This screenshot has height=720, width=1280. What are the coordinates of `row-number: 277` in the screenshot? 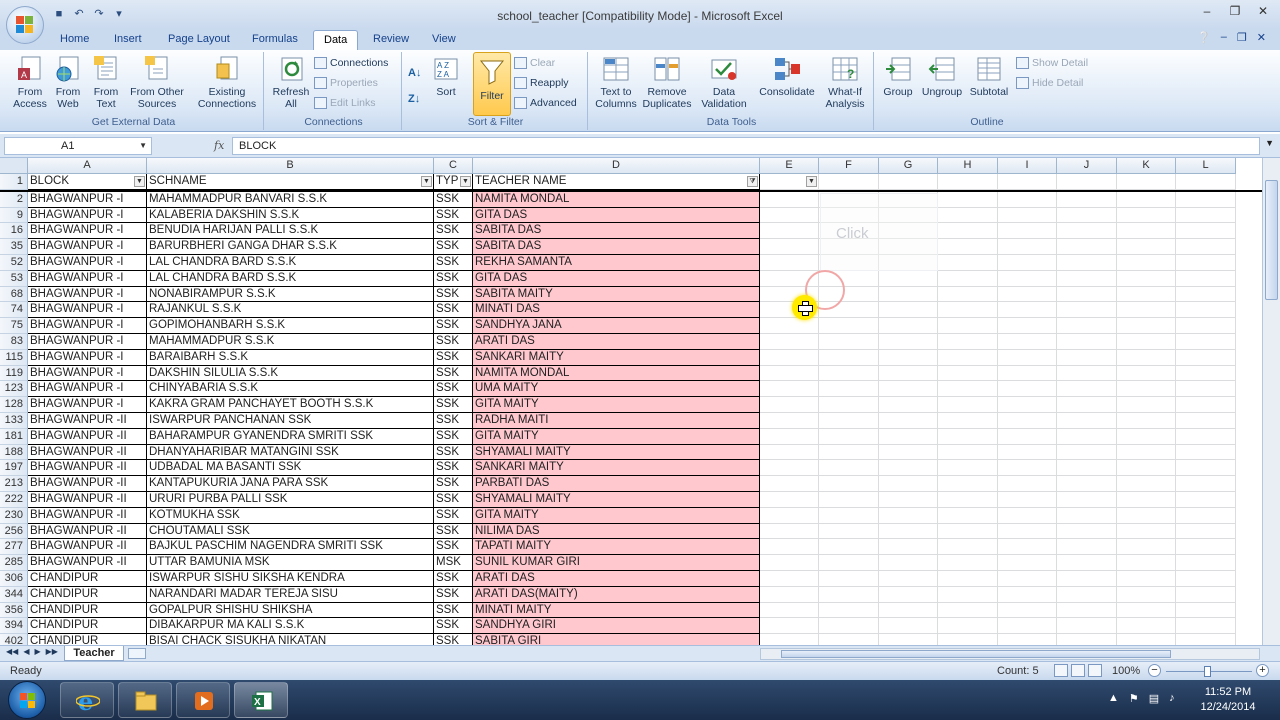 It's located at (14, 547).